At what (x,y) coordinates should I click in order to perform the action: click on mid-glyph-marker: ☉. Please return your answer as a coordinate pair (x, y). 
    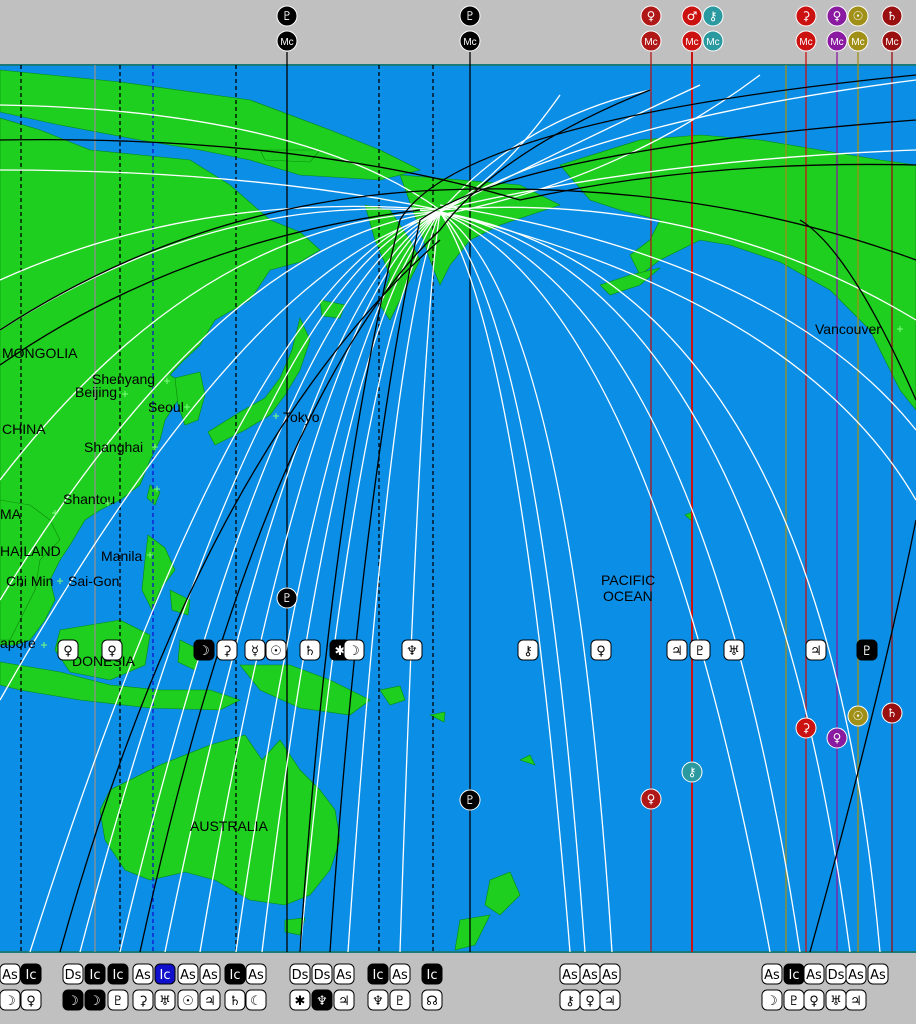
    Looking at the image, I should click on (276, 650).